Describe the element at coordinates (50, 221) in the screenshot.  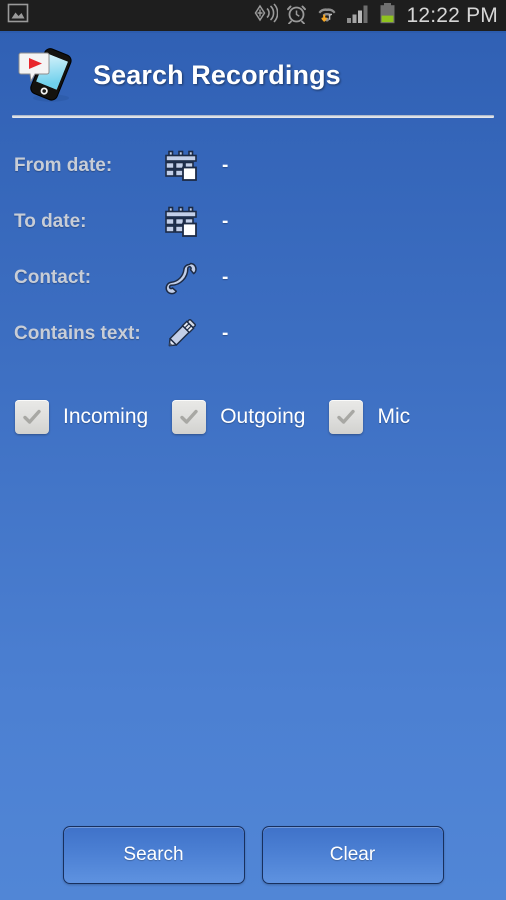
I see `to-date-label: To date:` at that location.